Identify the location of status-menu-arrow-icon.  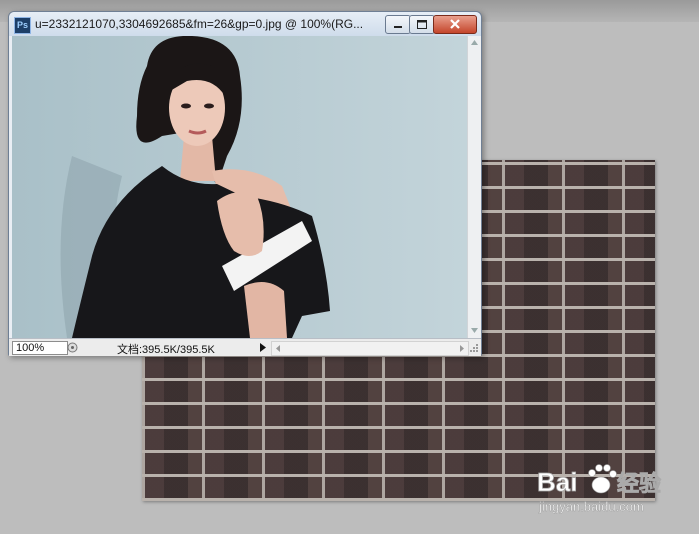
(263, 347).